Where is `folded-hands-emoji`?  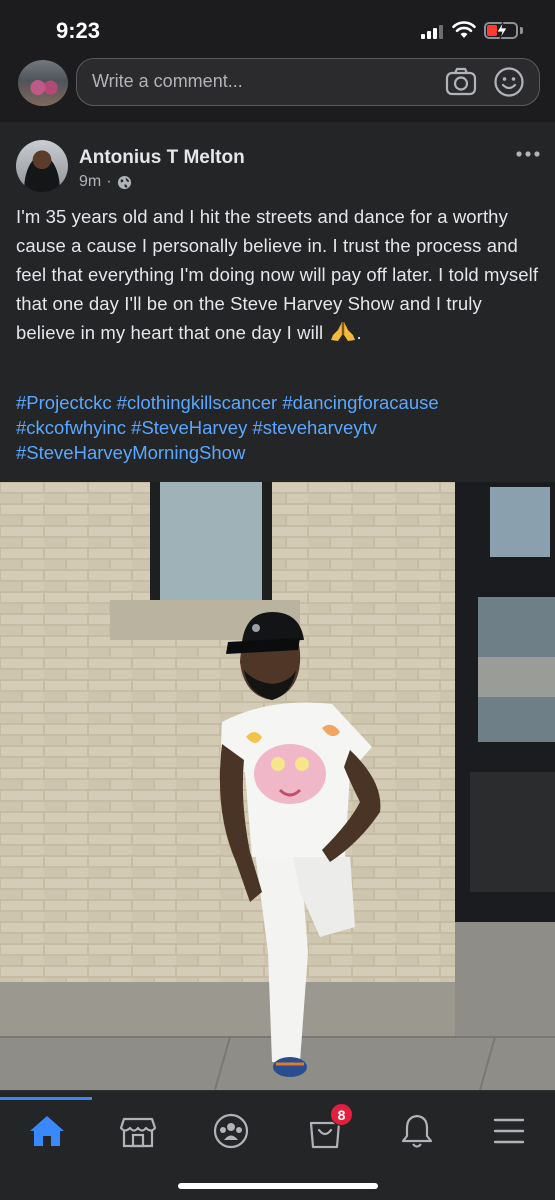
folded-hands-emoji is located at coordinates (342, 331).